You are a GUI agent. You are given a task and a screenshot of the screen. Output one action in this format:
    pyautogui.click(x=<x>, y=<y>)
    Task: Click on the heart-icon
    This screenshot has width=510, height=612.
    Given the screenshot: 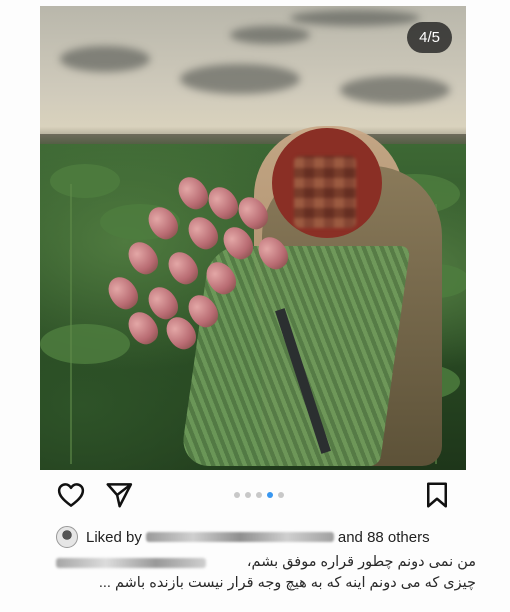 What is the action you would take?
    pyautogui.click(x=71, y=495)
    